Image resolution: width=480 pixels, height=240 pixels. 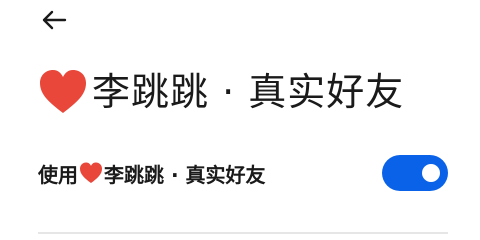 I want to click on page-title-text: 李跳跳 · 真实好友, so click(x=248, y=92).